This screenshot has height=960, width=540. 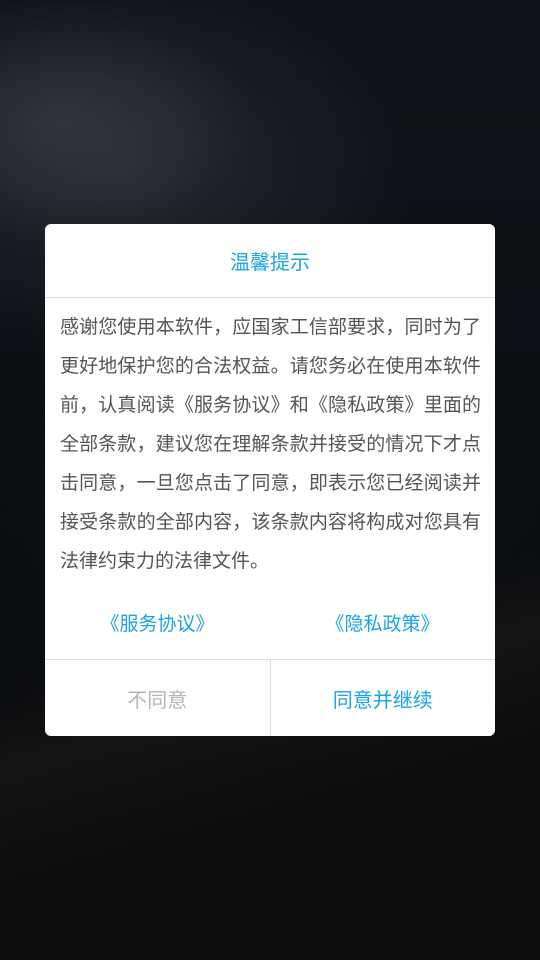 I want to click on agree-continue-button: 同意并继续, so click(x=383, y=698).